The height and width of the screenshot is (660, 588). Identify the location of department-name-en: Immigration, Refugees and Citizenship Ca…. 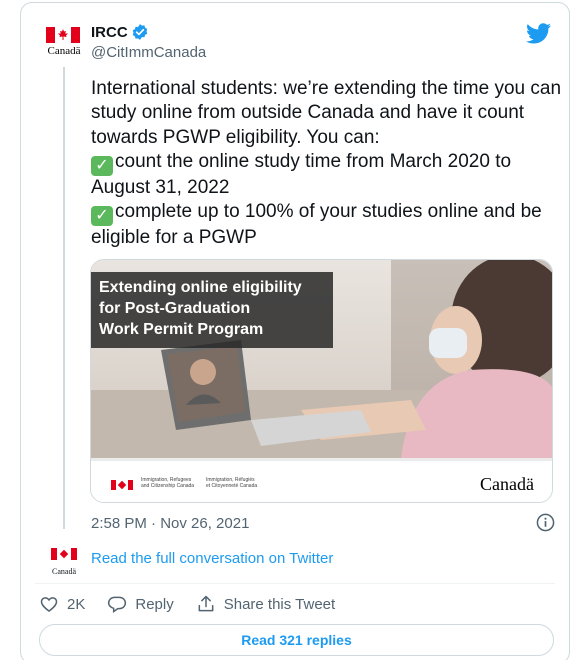
(168, 483).